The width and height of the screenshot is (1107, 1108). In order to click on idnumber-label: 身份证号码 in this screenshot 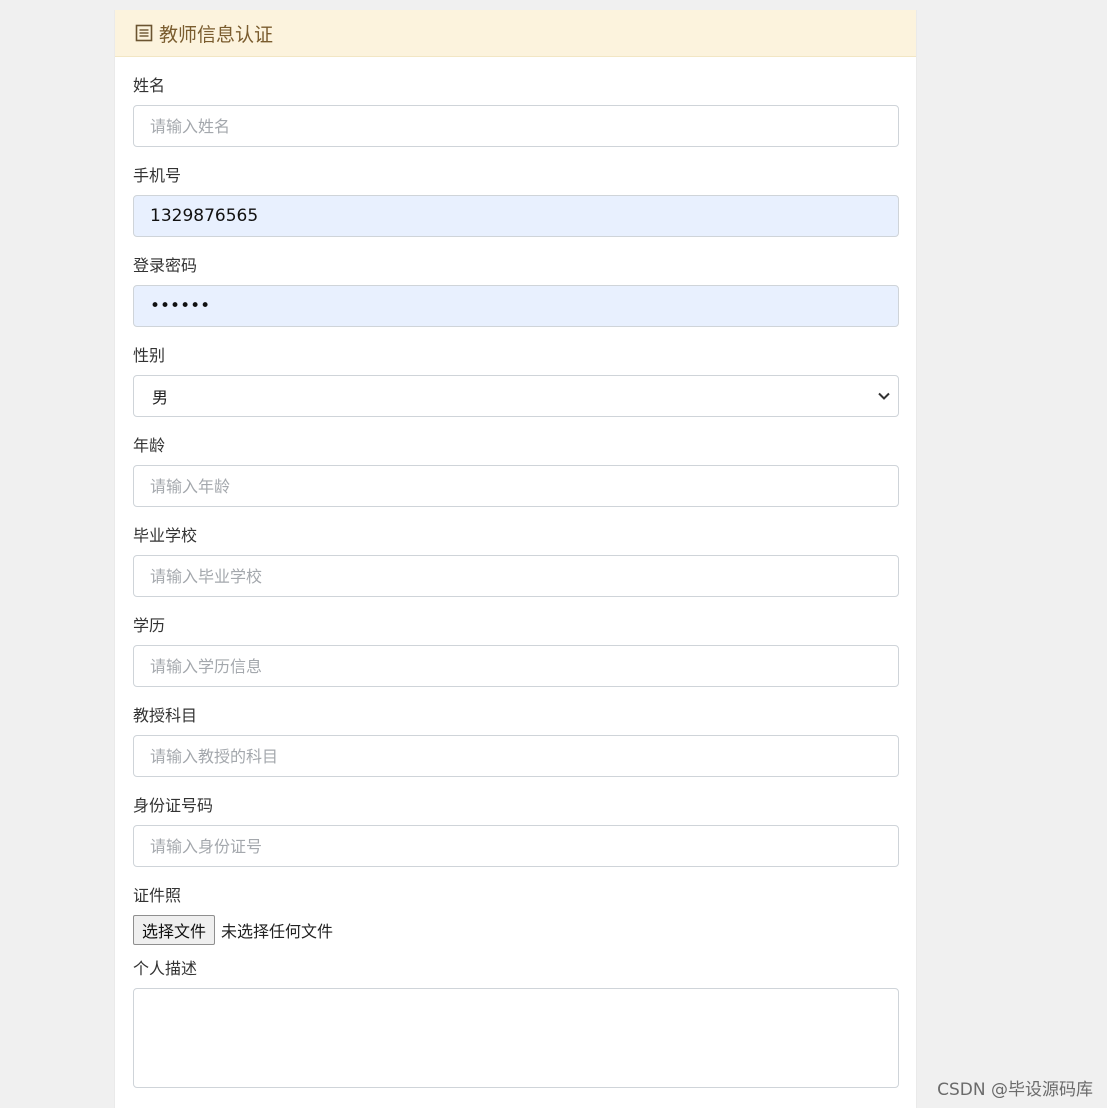, I will do `click(173, 805)`.